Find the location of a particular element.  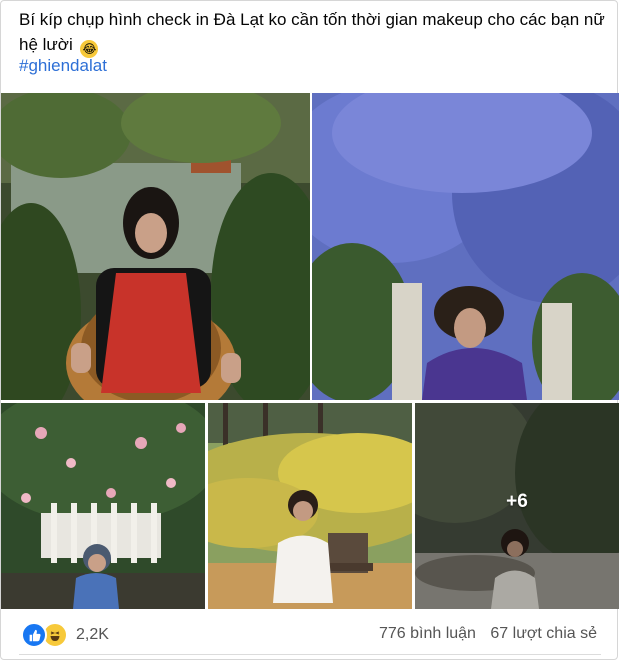

hashtag-link: #ghiendalat is located at coordinates (63, 66).